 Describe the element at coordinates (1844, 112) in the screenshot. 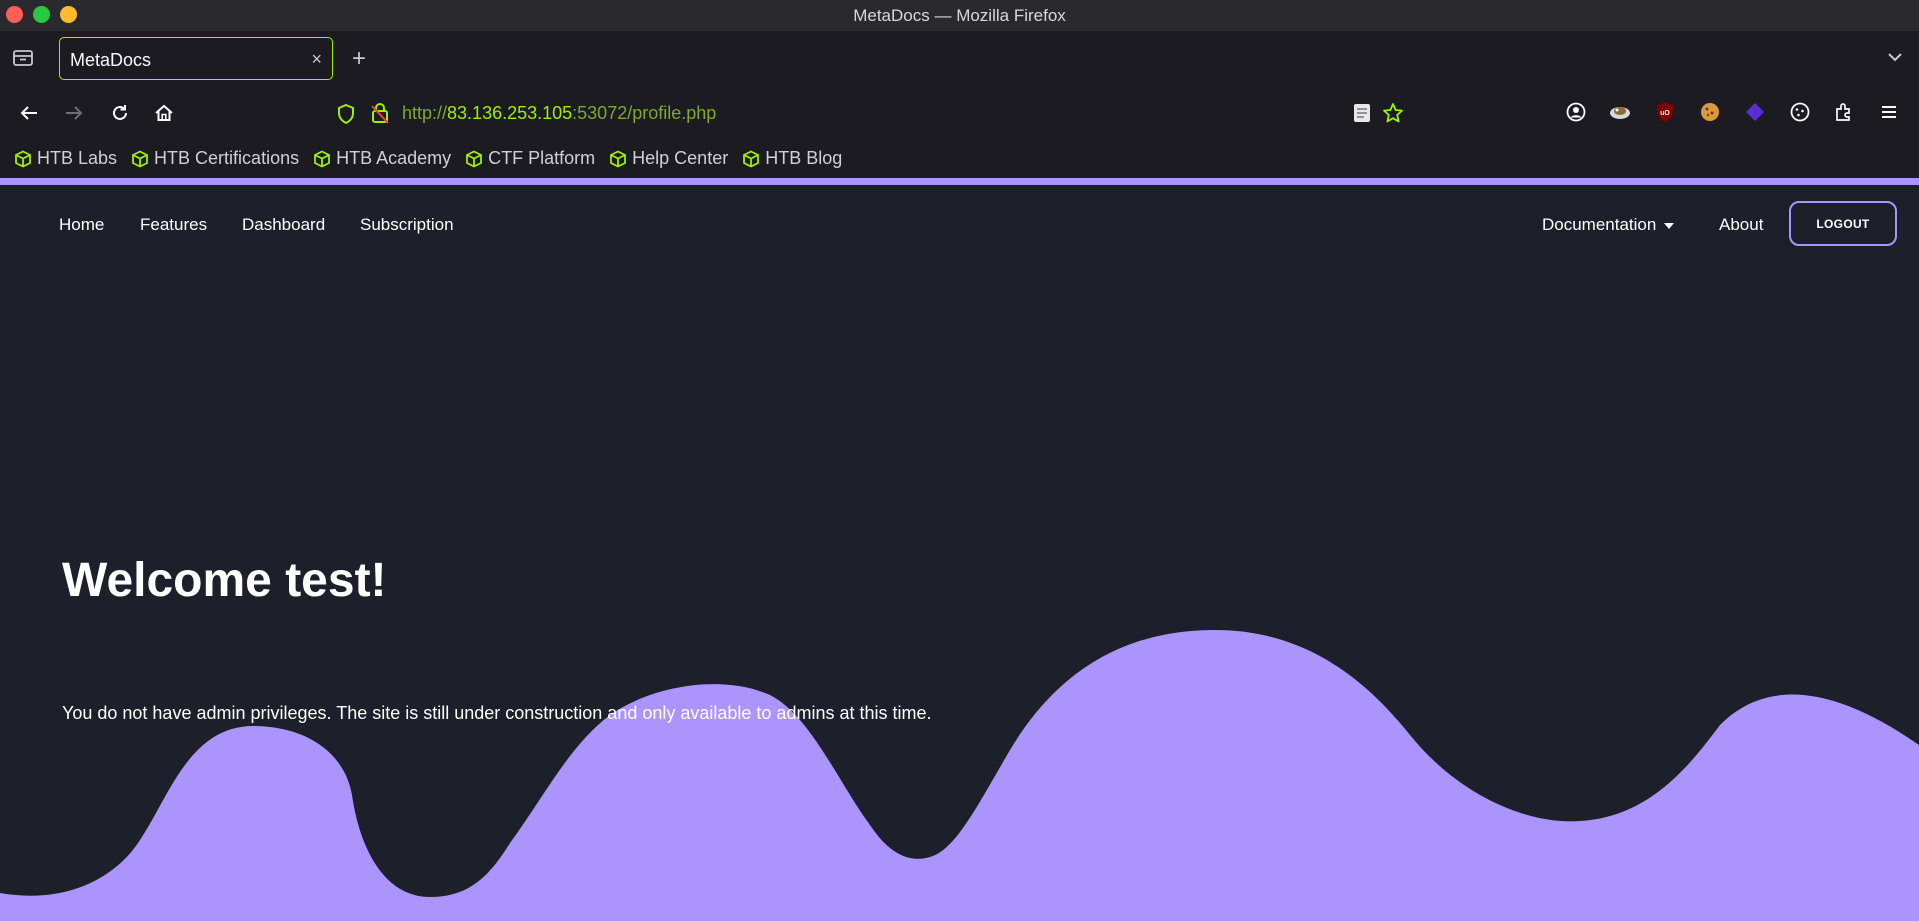

I see `extensions-puzzle-icon` at that location.